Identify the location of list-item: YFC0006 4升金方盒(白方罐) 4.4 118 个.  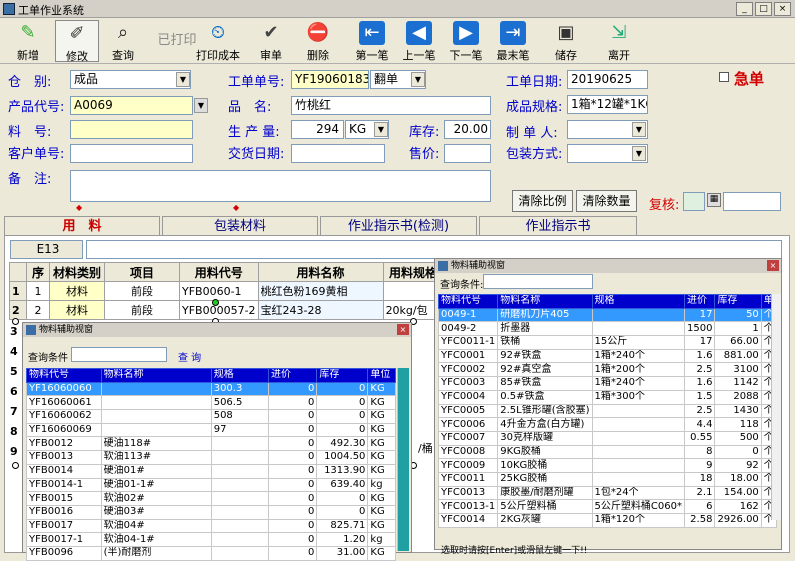
(607, 424).